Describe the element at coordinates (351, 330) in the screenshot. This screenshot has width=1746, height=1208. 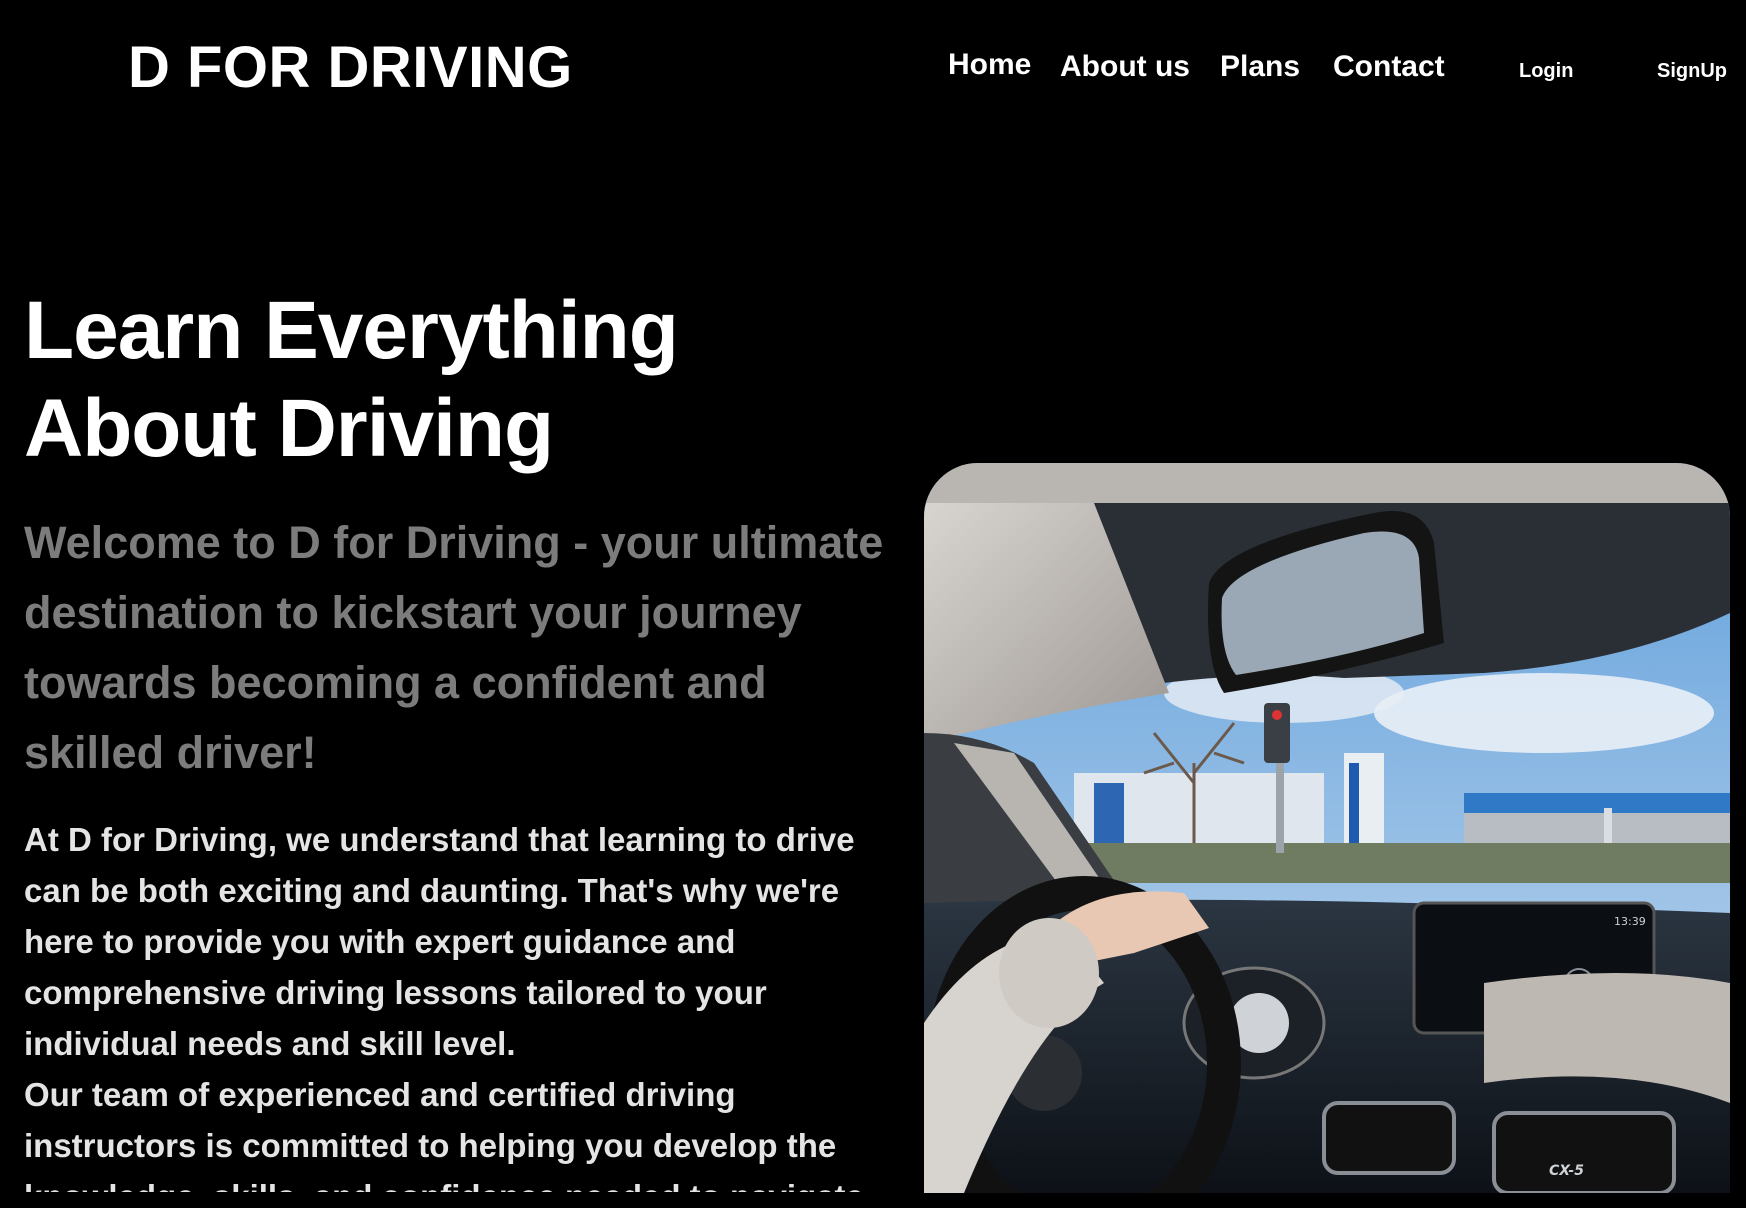
I see `hero-title-line1: Learn Everything` at that location.